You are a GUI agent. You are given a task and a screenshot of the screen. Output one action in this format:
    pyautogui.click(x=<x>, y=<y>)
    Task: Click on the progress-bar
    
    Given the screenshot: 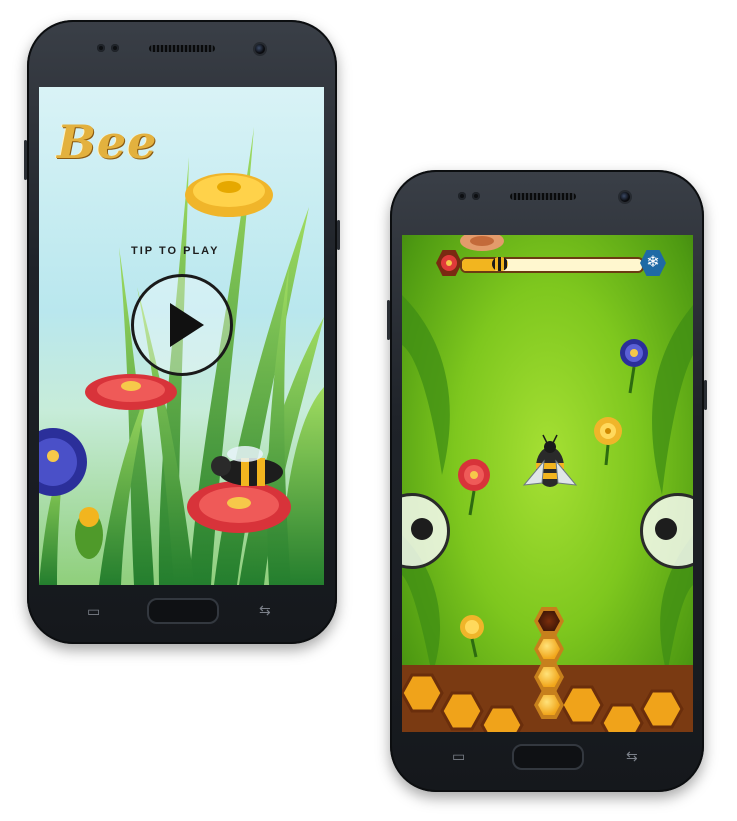 What is the action you would take?
    pyautogui.click(x=552, y=265)
    